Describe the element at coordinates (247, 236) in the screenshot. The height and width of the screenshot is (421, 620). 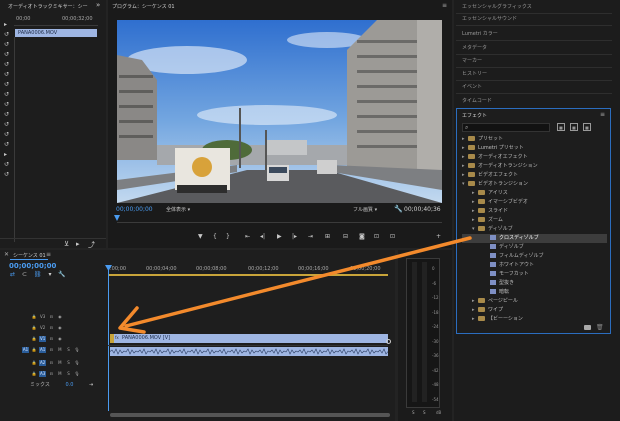
I see `go-to-in-icon: ⇤` at that location.